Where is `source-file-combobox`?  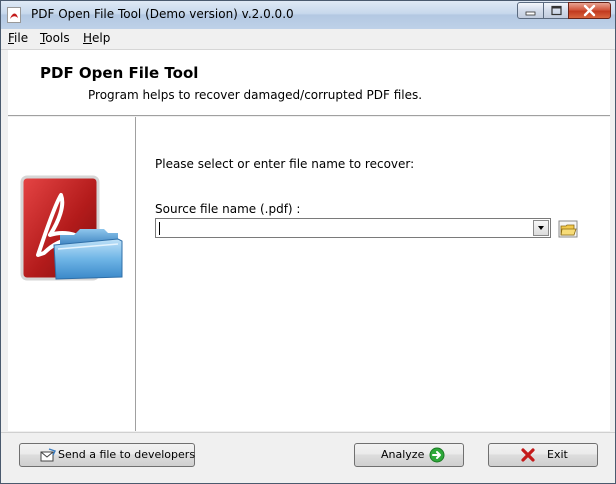
source-file-combobox is located at coordinates (353, 228).